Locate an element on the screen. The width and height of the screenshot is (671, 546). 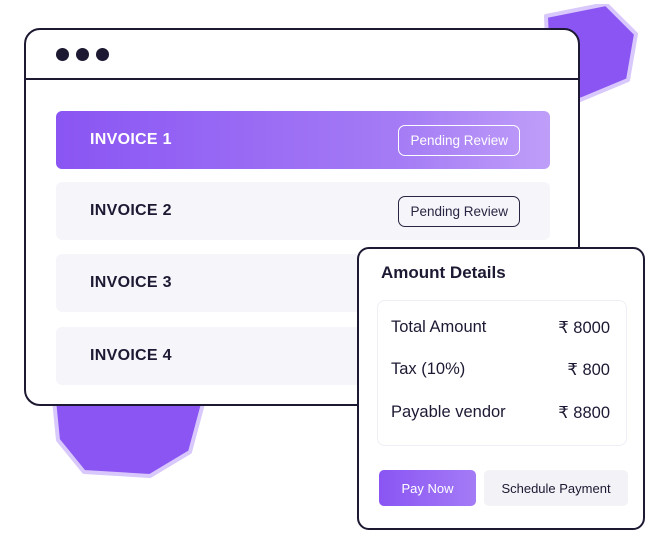
detail-row-tax: Tax (10%) ₹ 800 is located at coordinates (500, 370).